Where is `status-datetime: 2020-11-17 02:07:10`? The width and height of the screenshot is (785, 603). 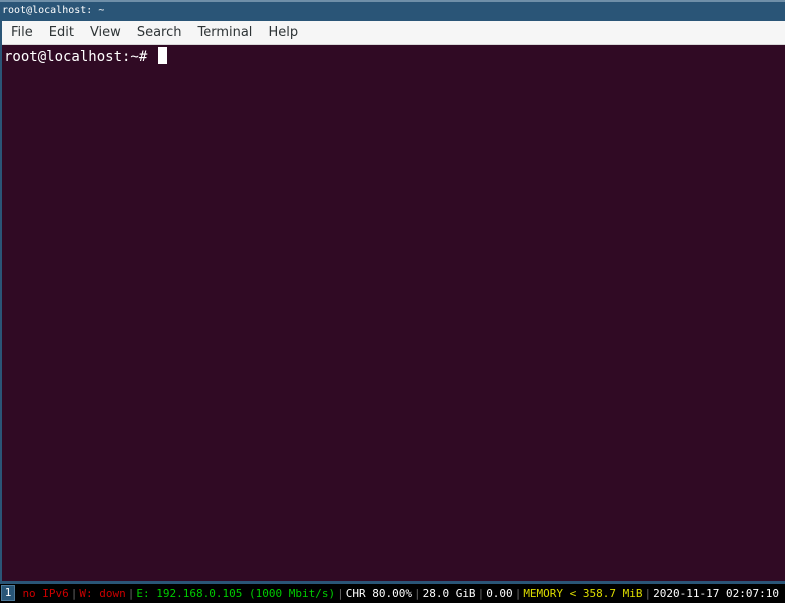 status-datetime: 2020-11-17 02:07:10 is located at coordinates (716, 593).